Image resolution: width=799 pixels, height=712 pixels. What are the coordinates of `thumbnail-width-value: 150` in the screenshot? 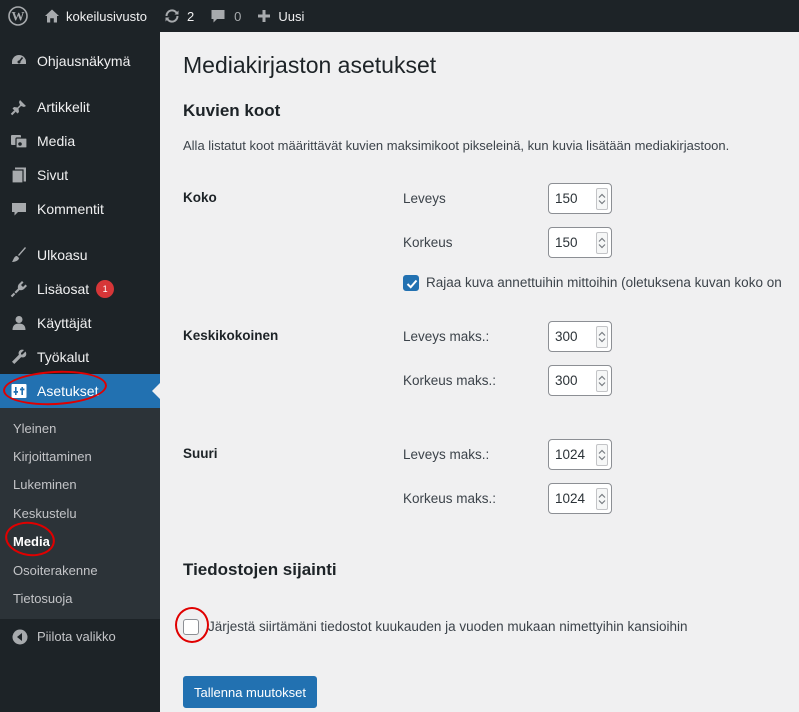 It's located at (566, 198).